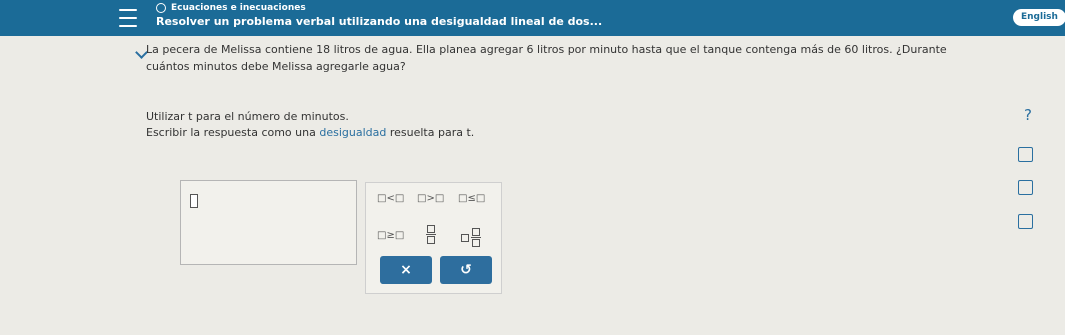 The height and width of the screenshot is (335, 1065). What do you see at coordinates (466, 270) in the screenshot?
I see `undo-button: ↺` at bounding box center [466, 270].